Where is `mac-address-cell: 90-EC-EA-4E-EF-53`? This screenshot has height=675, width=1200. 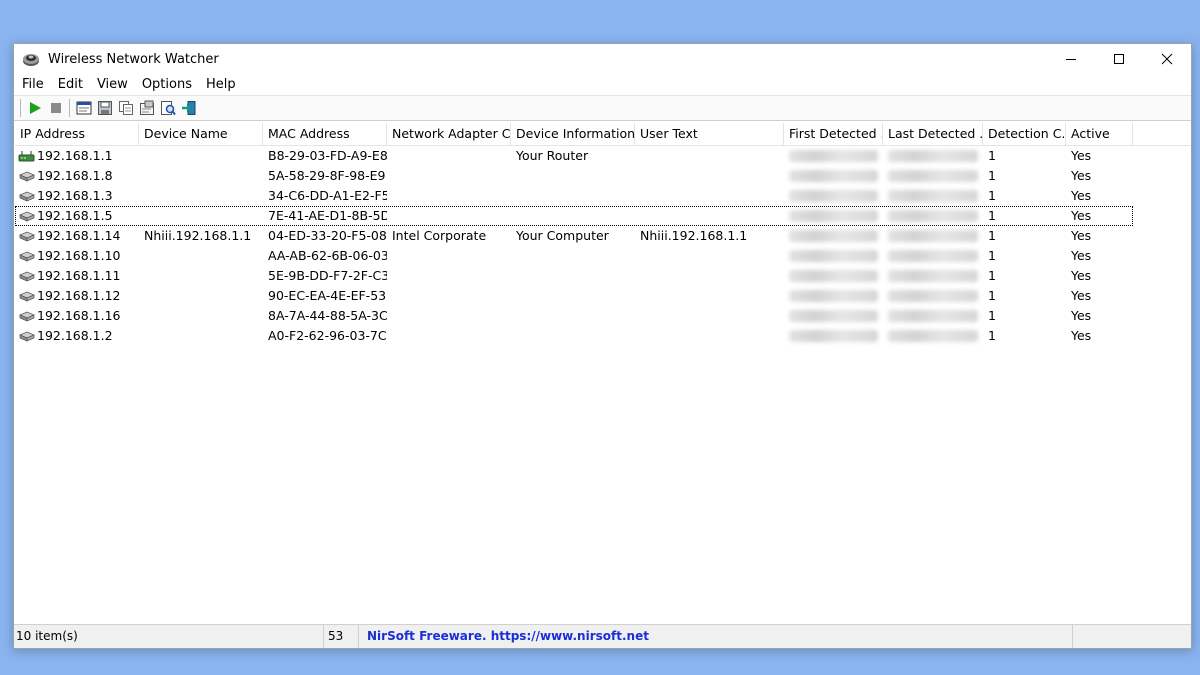 mac-address-cell: 90-EC-EA-4E-EF-53 is located at coordinates (327, 295).